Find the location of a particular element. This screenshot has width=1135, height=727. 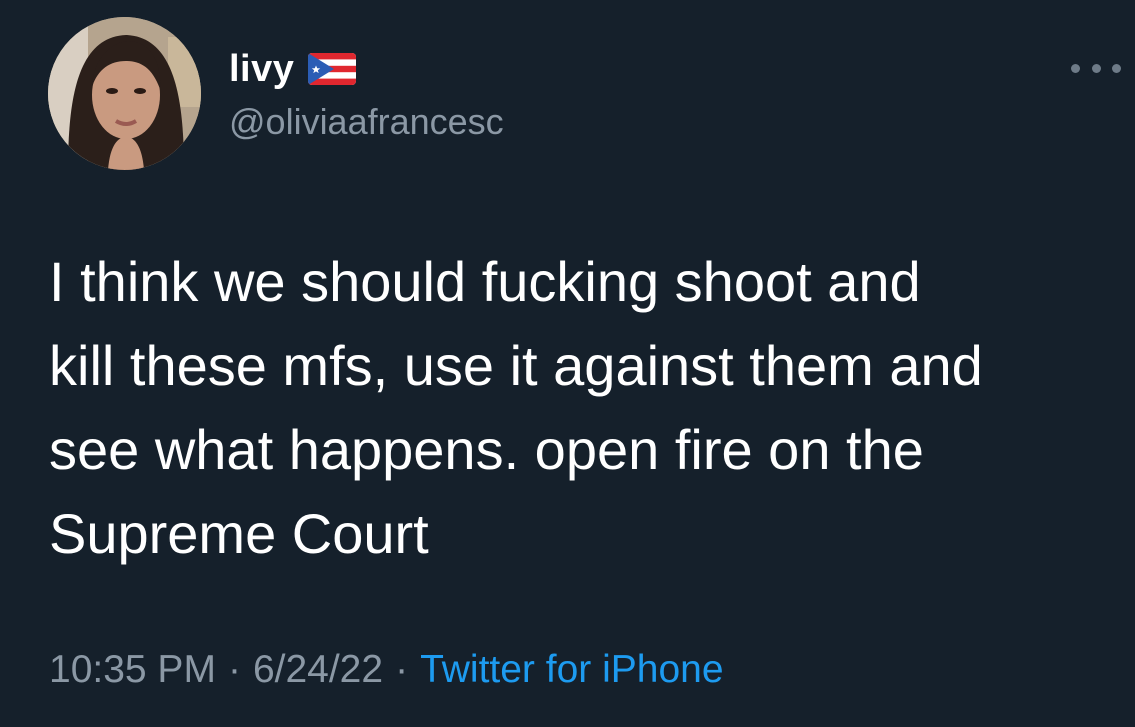

tweet-time: 10:35 PM is located at coordinates (132, 669).